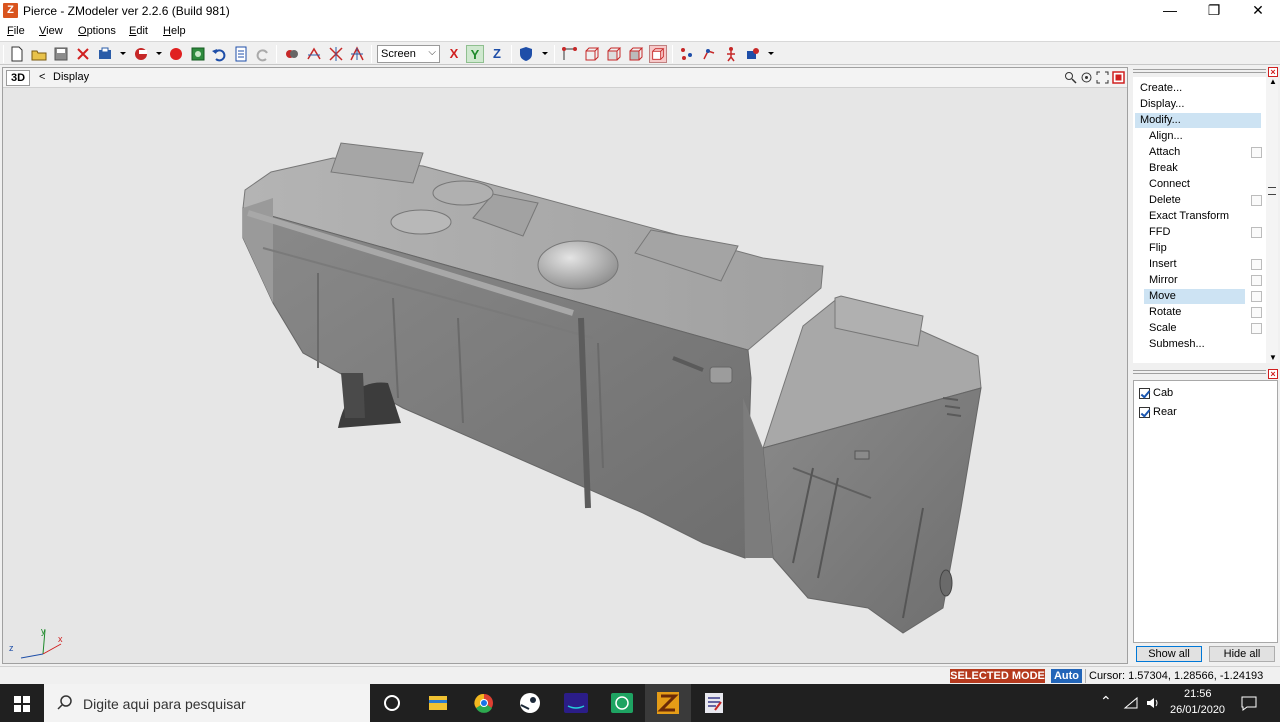 This screenshot has width=1280, height=722. Describe the element at coordinates (105, 54) in the screenshot. I see `import-icon` at that location.